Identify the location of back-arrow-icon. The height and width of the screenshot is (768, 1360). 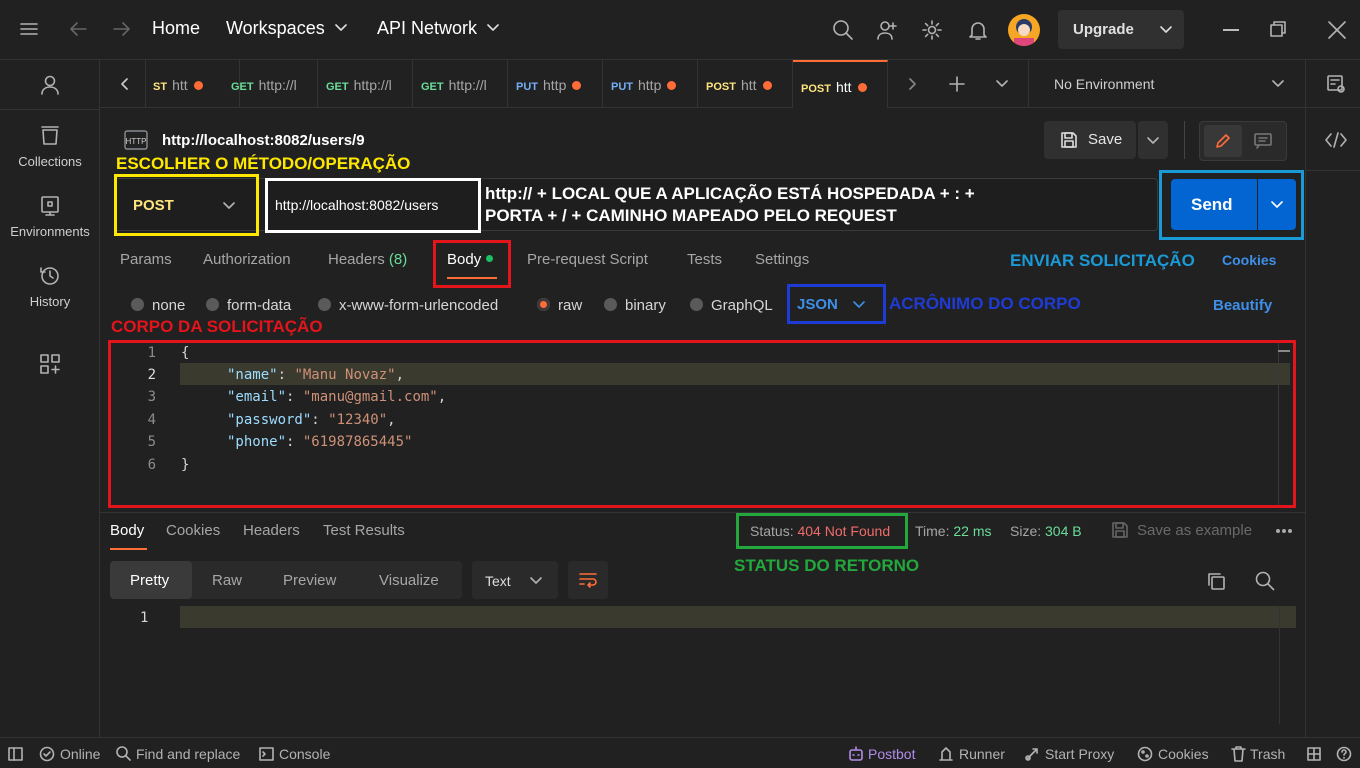
(78, 29).